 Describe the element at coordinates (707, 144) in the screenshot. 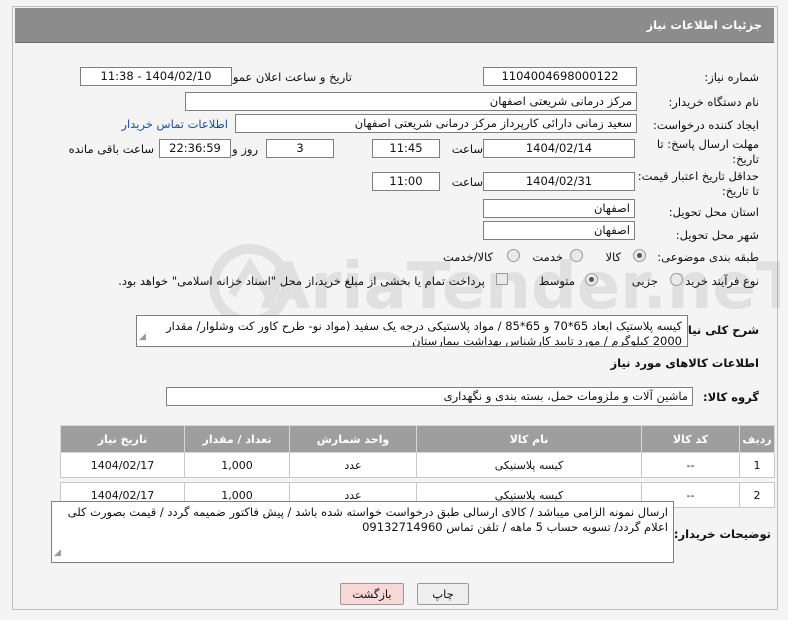

I see `deadline-label: مهلت ارسال پاسخ: تا` at that location.